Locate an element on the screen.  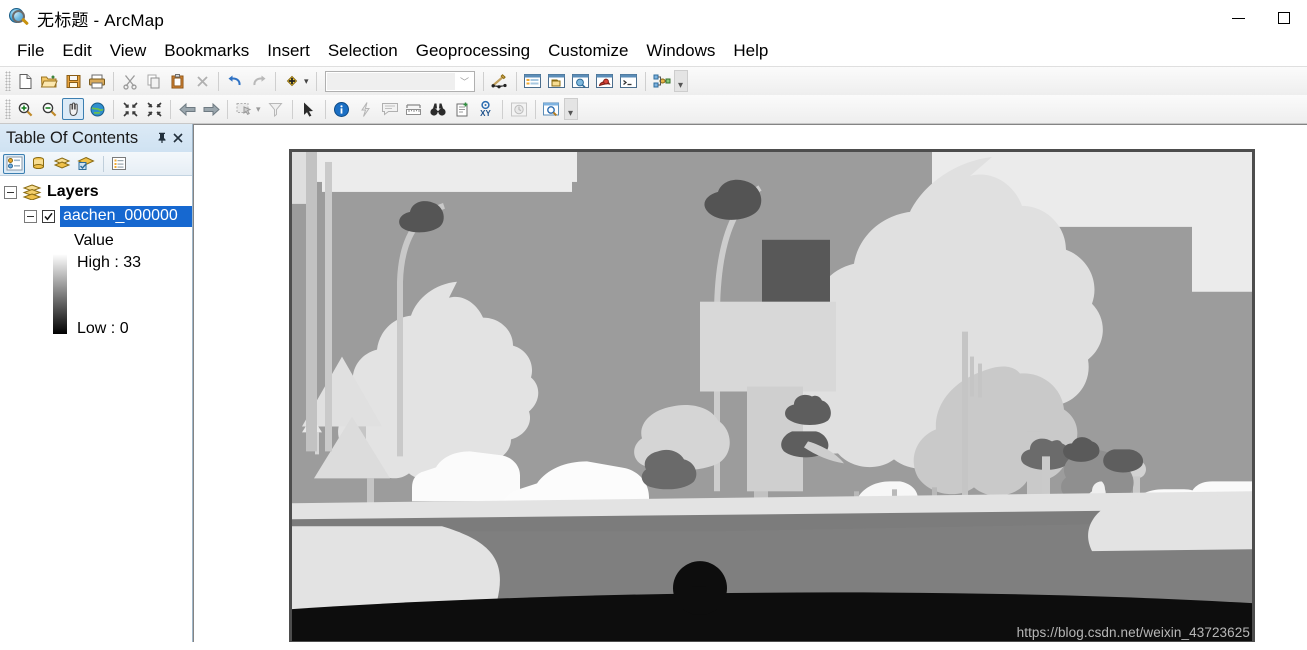
toc-title: Table Of Contents is located at coordinates (72, 137).